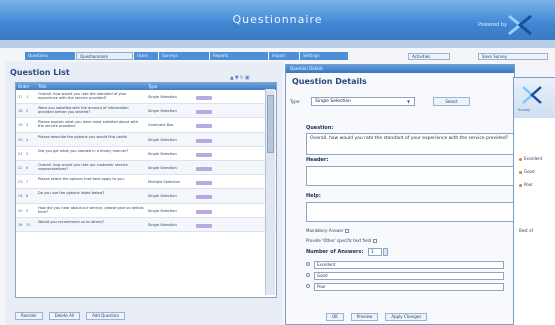 The image size is (555, 325). What do you see at coordinates (26, 86) in the screenshot?
I see `col-order: Order` at bounding box center [26, 86].